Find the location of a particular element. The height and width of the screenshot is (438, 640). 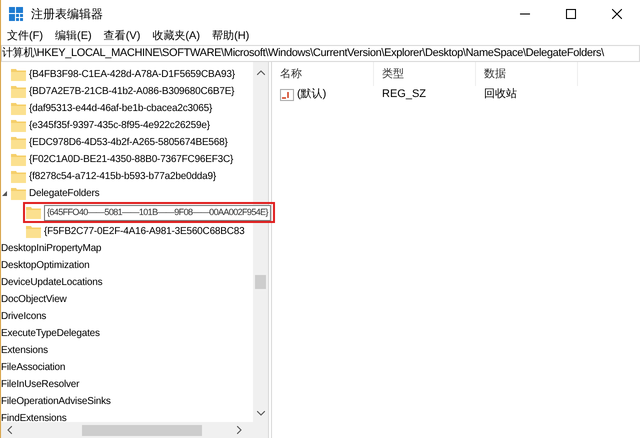

value-name: (默认) is located at coordinates (311, 94).